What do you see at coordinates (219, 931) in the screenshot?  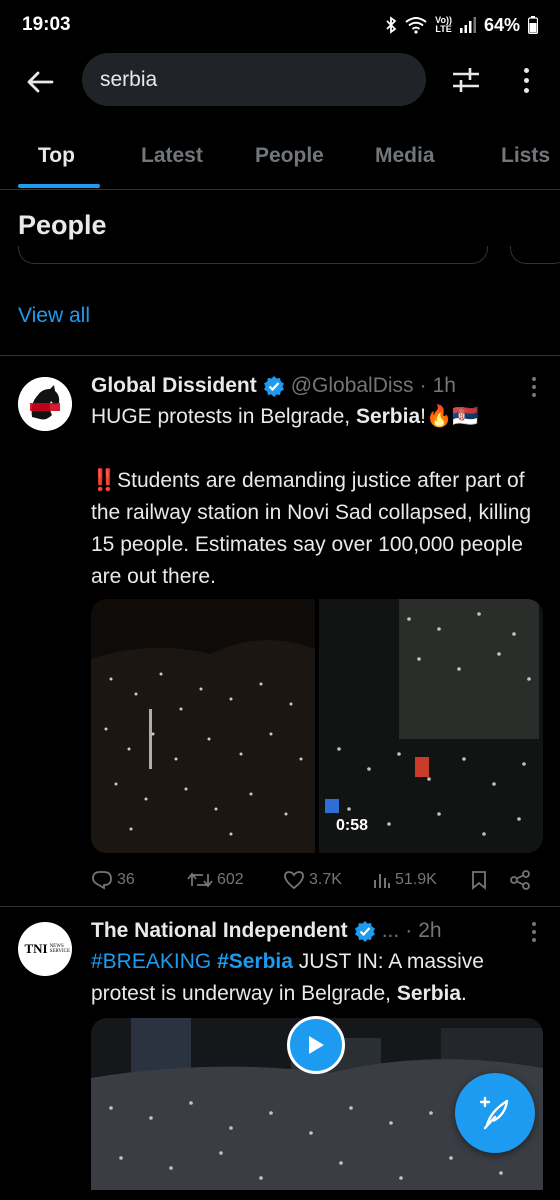 I see `author-name: The National Independent` at bounding box center [219, 931].